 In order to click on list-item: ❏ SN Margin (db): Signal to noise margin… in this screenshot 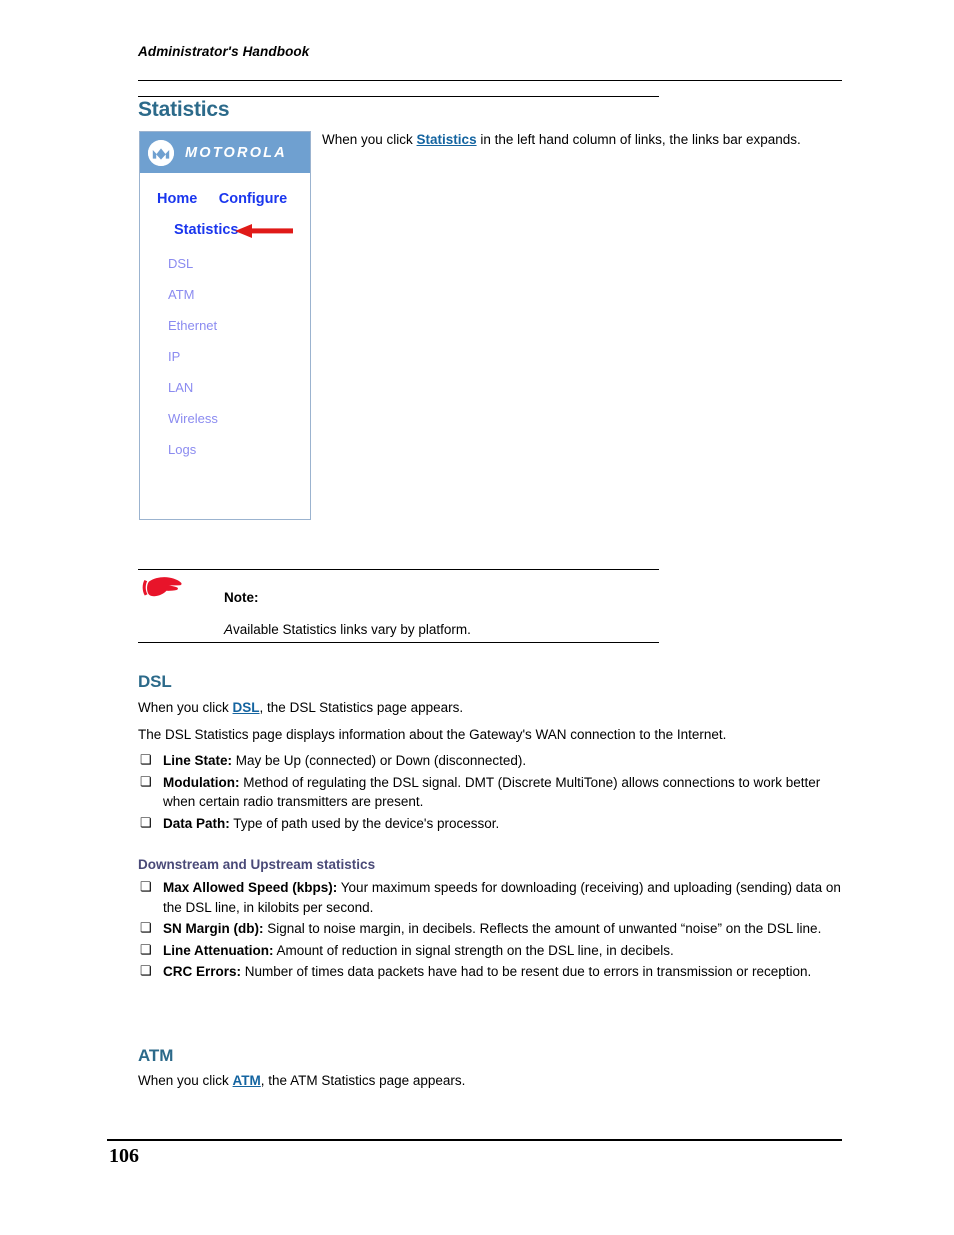, I will do `click(491, 929)`.